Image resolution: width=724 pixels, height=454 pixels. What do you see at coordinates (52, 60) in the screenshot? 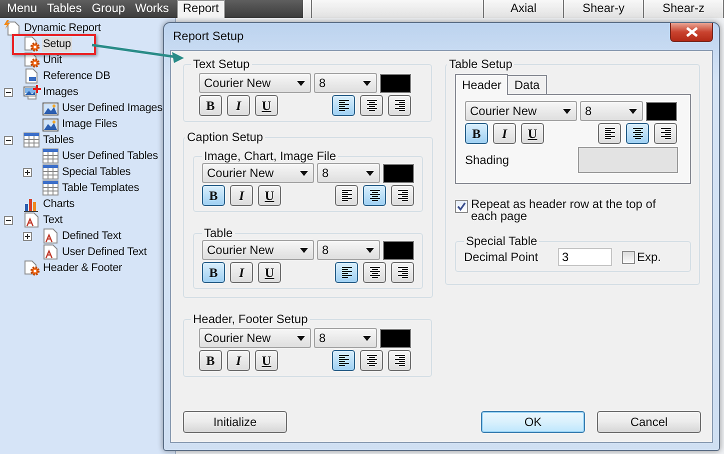
I see `tree-item: Unit` at bounding box center [52, 60].